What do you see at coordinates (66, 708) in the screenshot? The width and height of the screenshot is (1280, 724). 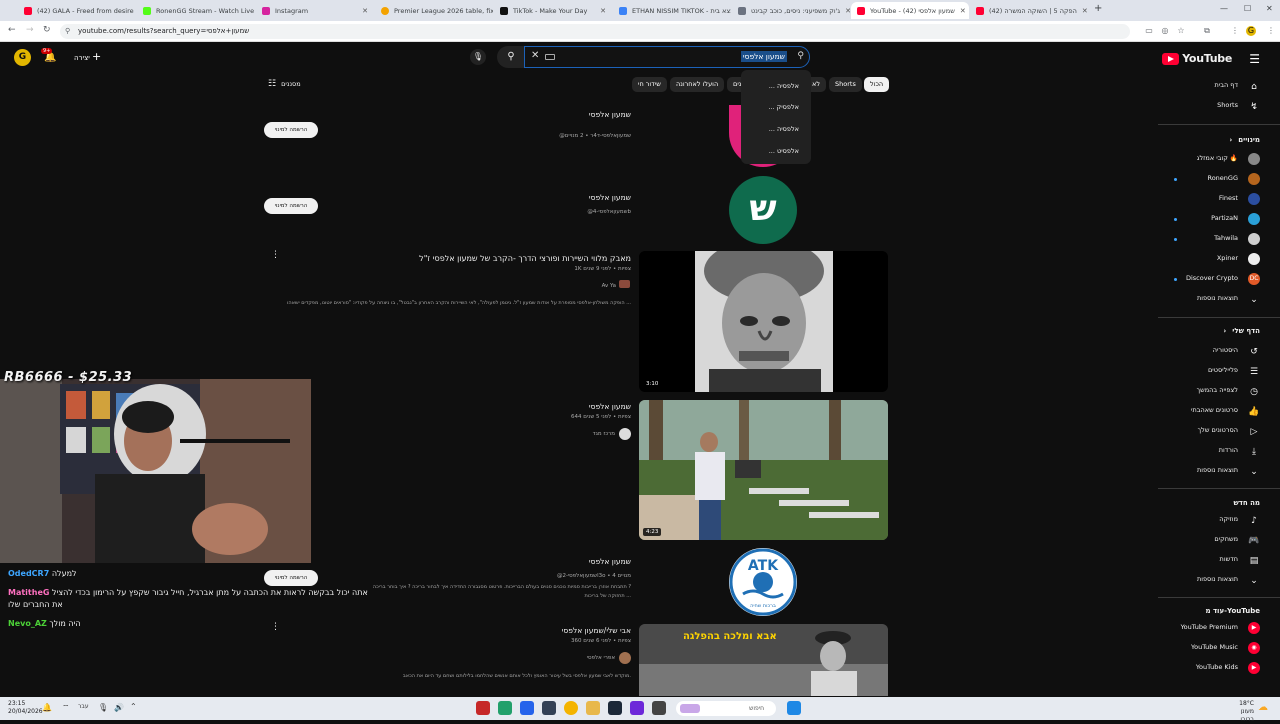 I see `wifi-icon: ⌔` at bounding box center [66, 708].